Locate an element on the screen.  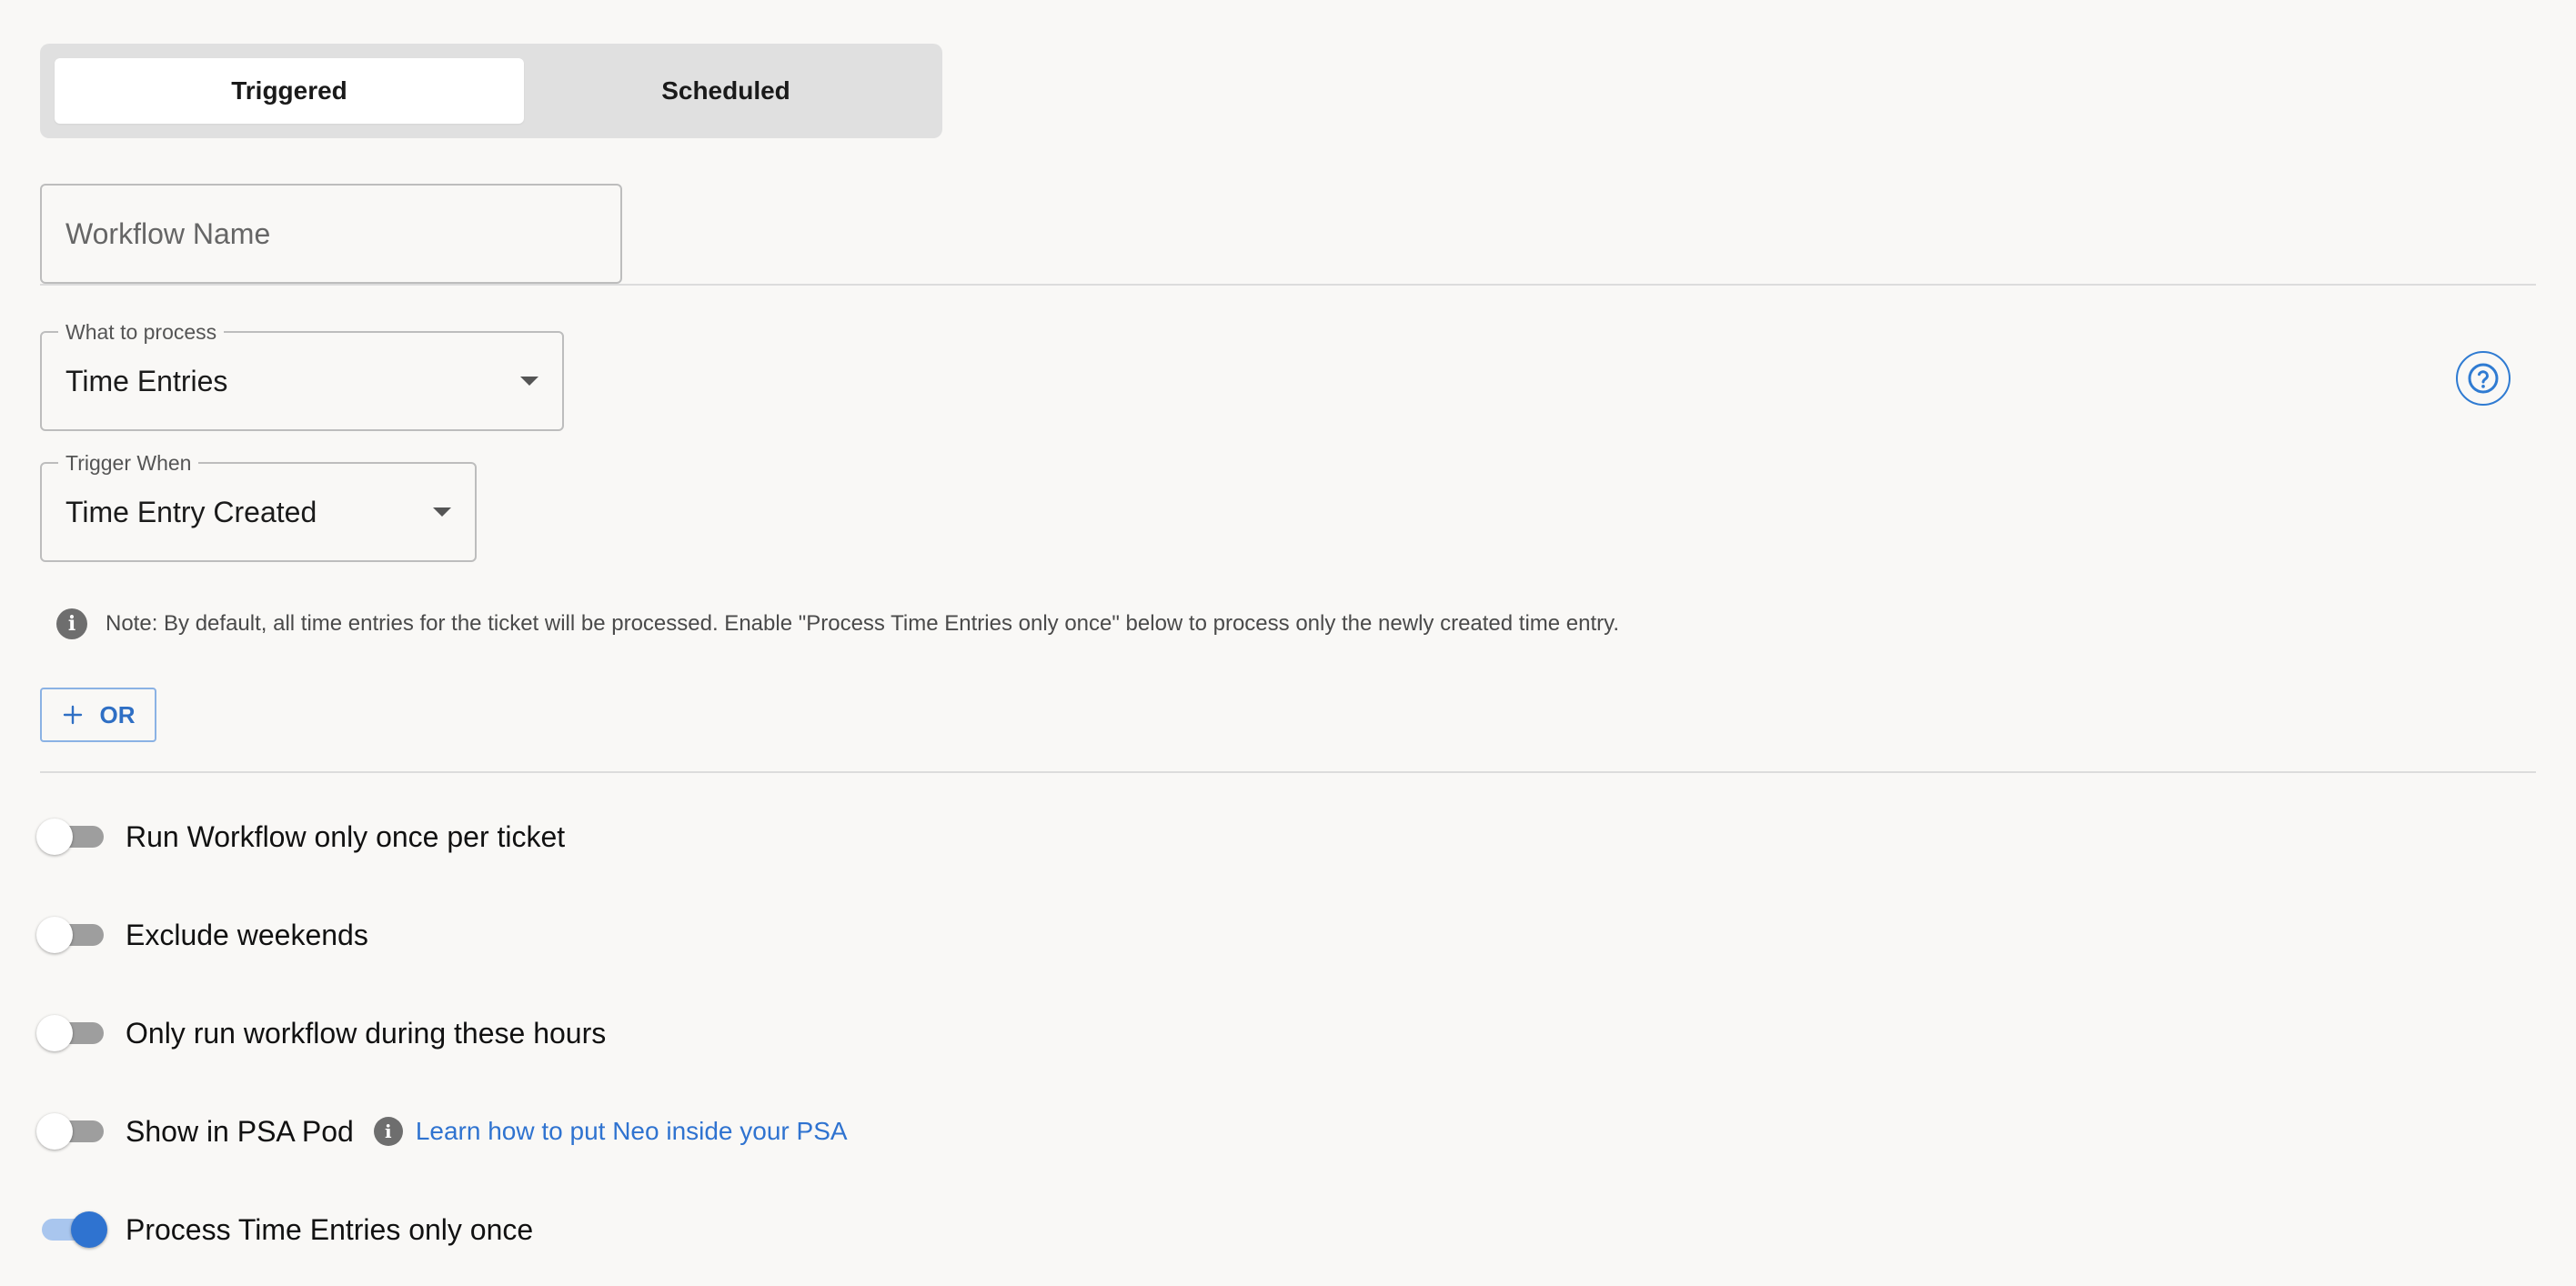
toggle-row-run-once-per-ticket: Run Workflow only once per ticket is located at coordinates (300, 837).